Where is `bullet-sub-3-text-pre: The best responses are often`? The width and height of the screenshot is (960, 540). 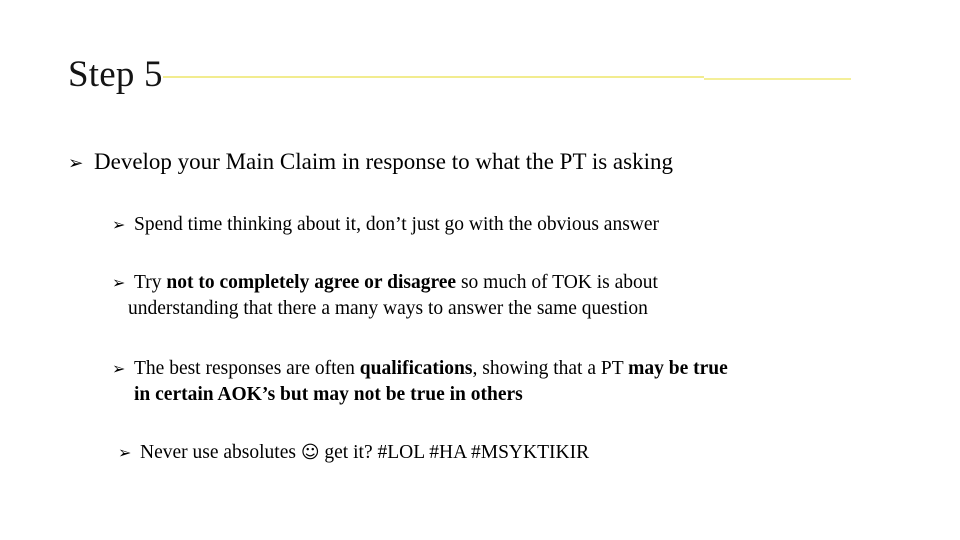
bullet-sub-3-text-pre: The best responses are often is located at coordinates (247, 368).